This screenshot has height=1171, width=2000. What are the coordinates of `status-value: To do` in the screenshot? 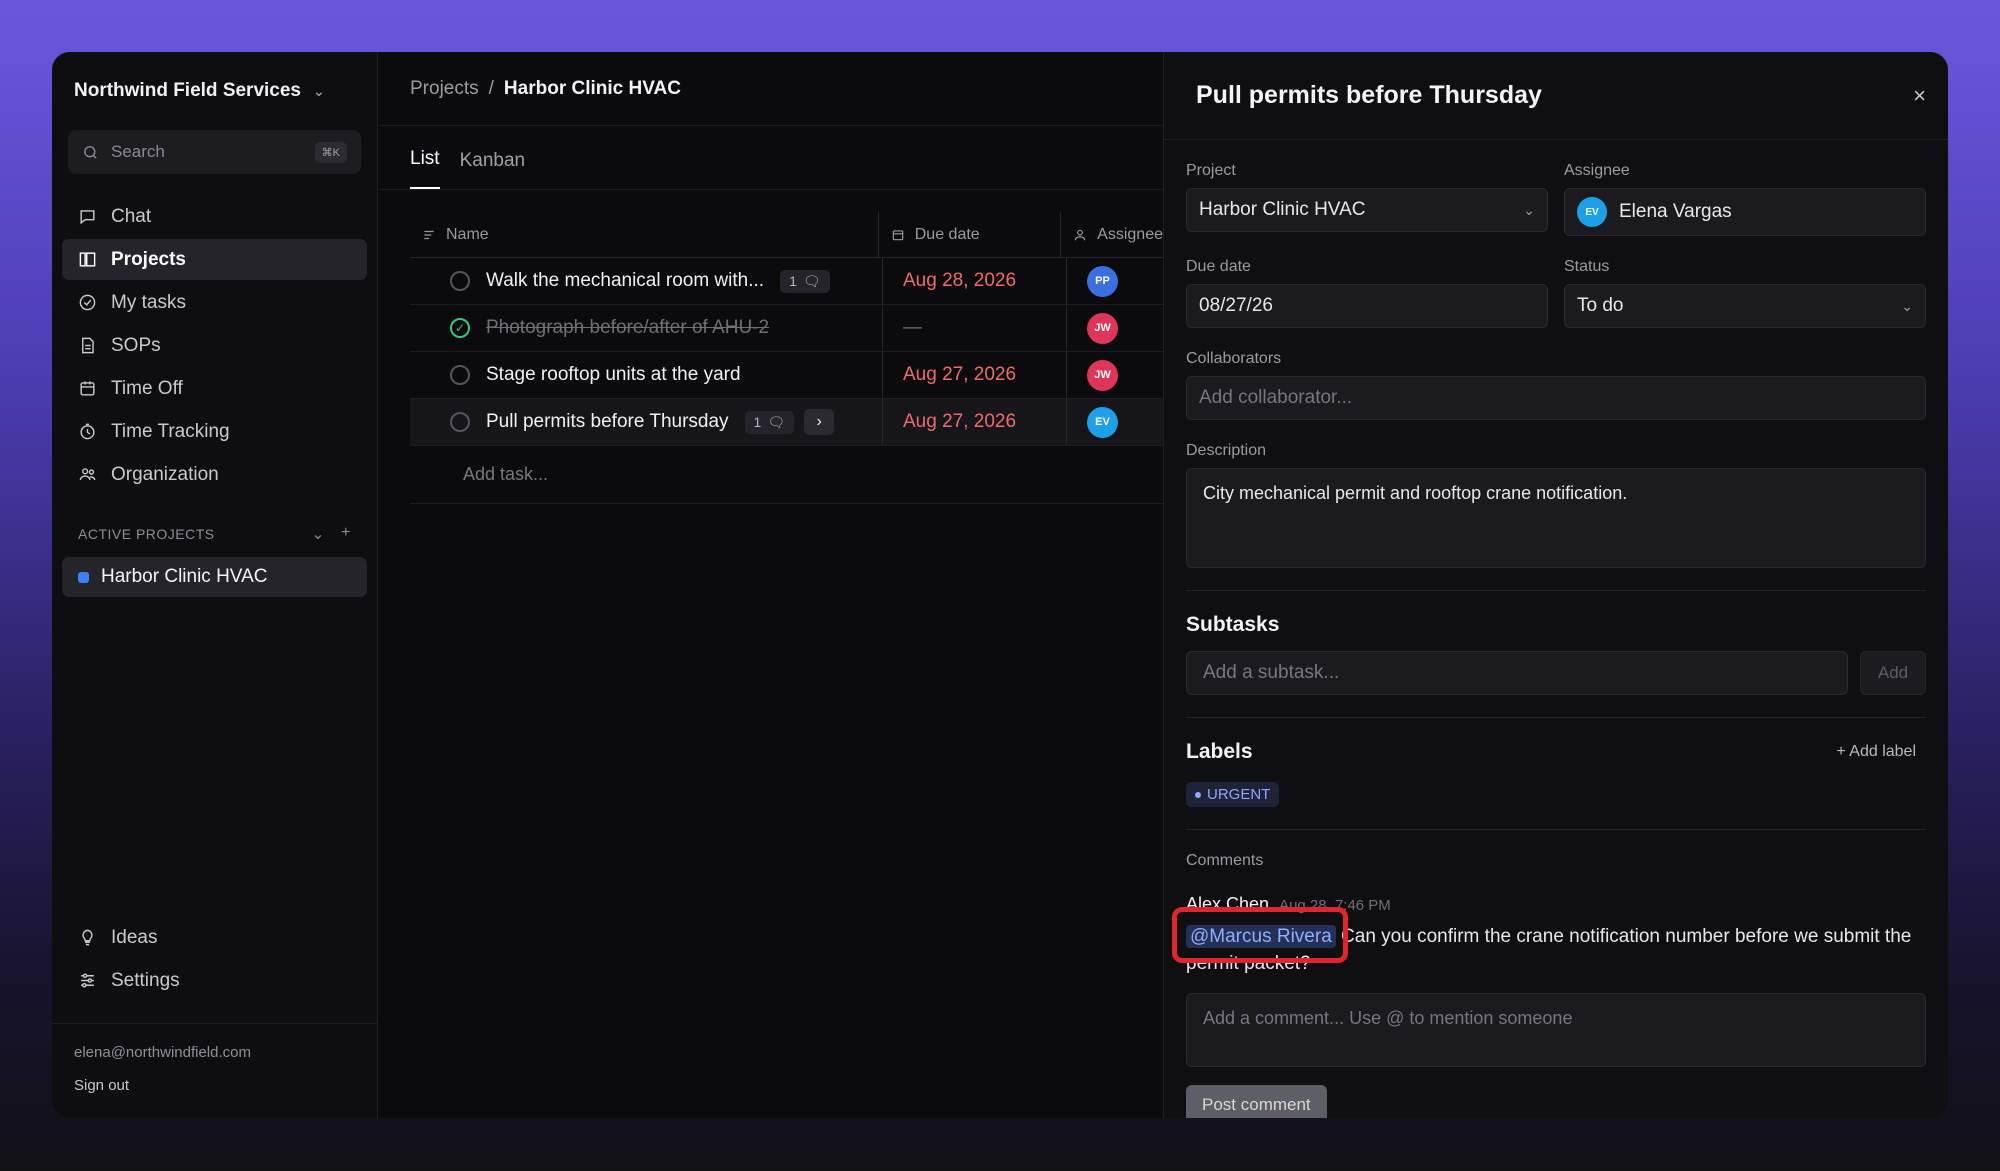 It's located at (1600, 305).